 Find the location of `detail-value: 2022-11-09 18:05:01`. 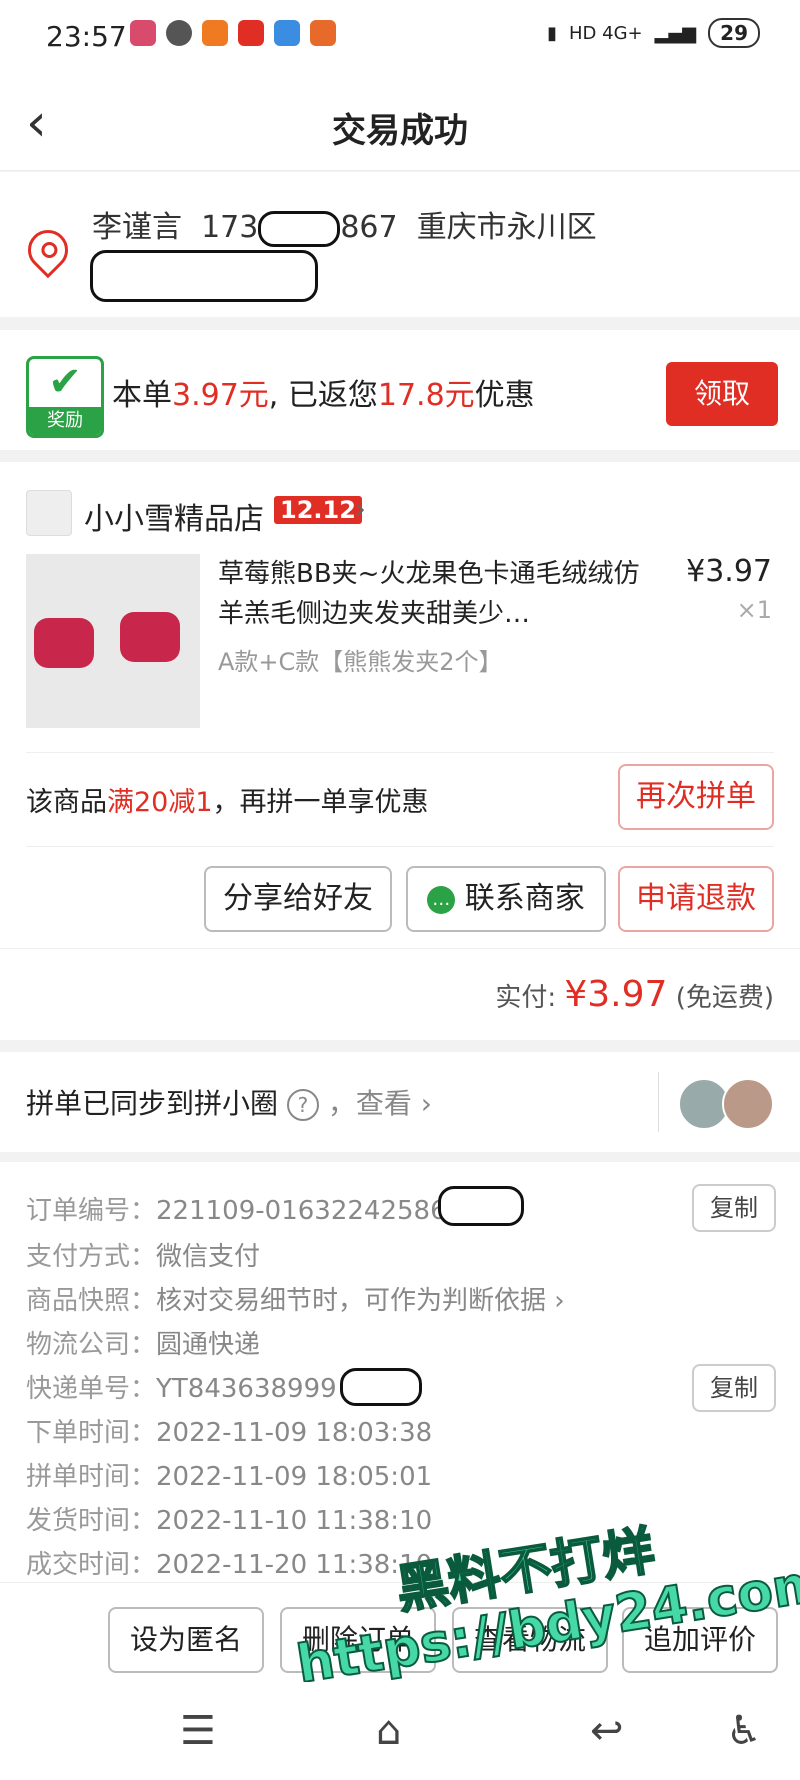

detail-value: 2022-11-09 18:05:01 is located at coordinates (294, 1477).